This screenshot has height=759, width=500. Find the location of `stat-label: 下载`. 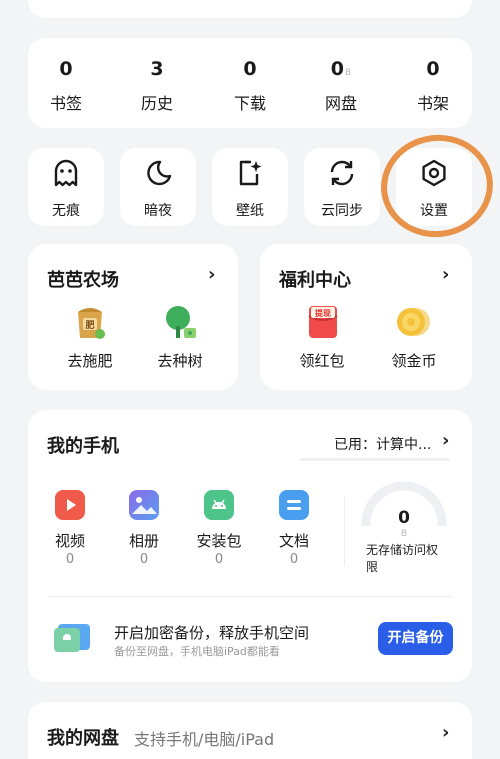

stat-label: 下载 is located at coordinates (249, 103).